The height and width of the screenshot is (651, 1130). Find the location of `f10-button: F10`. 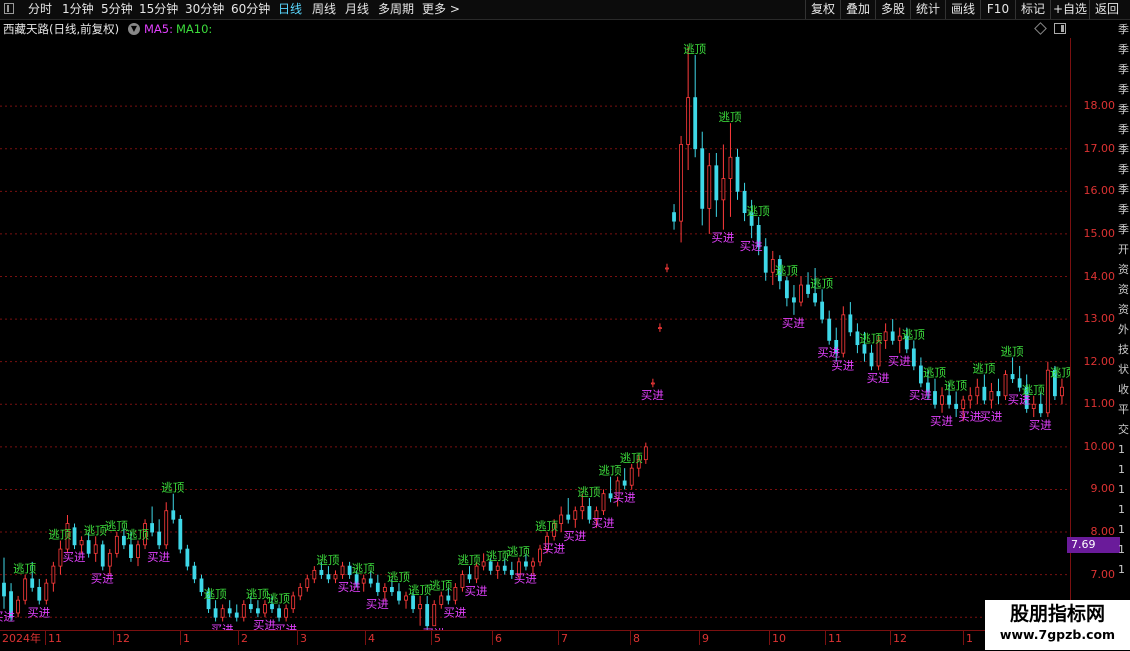

f10-button: F10 is located at coordinates (997, 9).